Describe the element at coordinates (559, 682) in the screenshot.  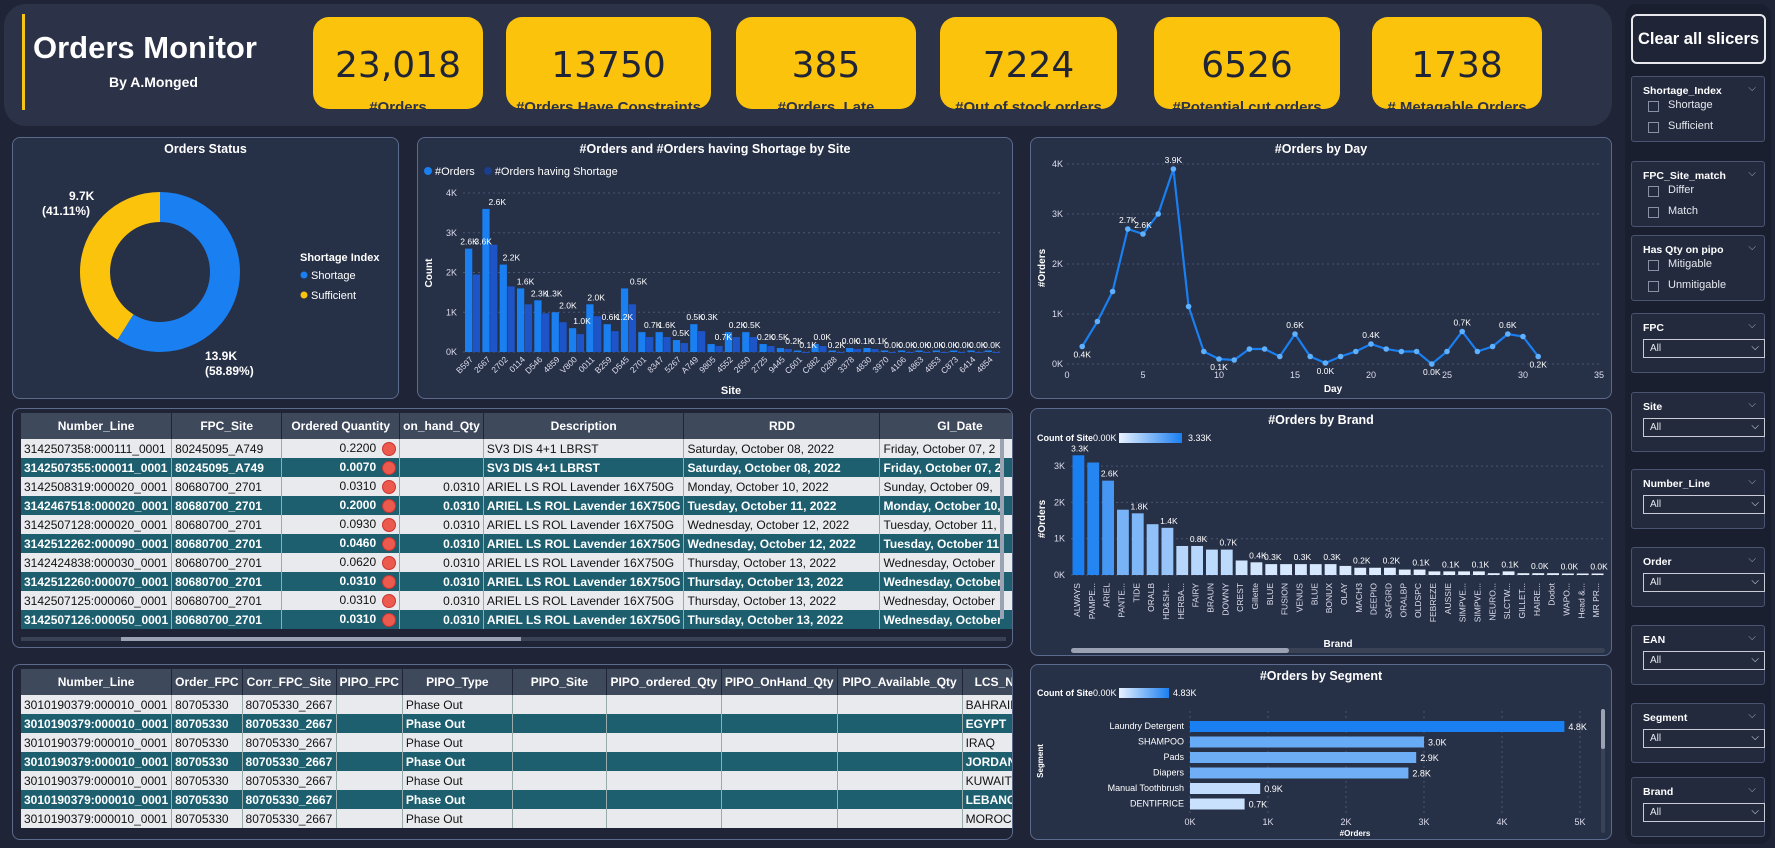
I see `column-header: PIPO_Site` at that location.